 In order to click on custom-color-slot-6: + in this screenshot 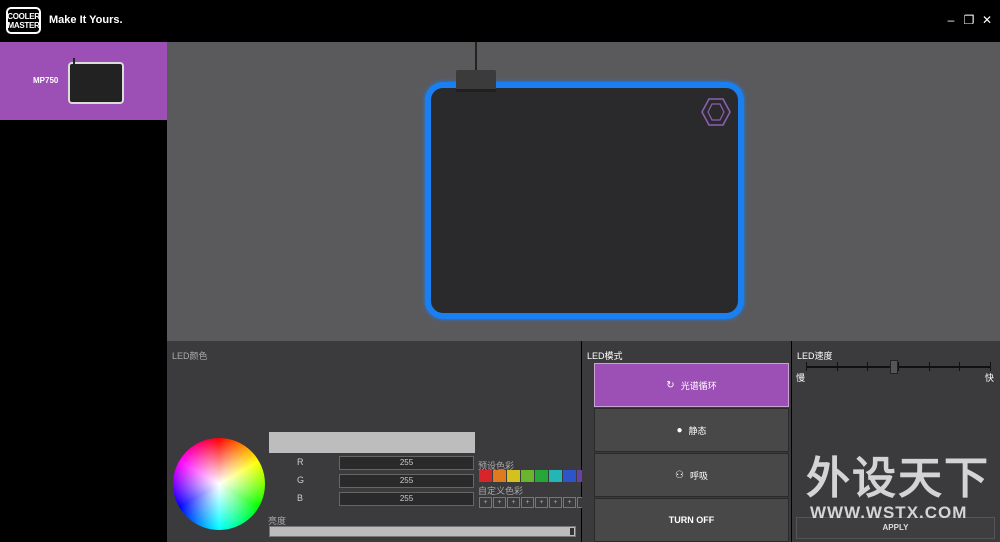, I will do `click(555, 502)`.